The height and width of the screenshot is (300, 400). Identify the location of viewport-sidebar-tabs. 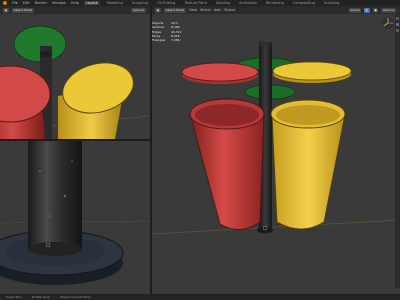
(397, 151).